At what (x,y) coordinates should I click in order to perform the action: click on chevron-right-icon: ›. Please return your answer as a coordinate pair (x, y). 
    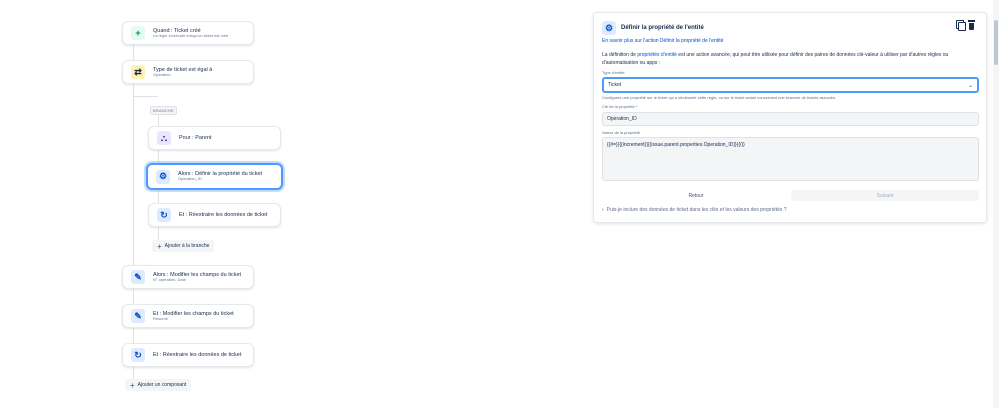
    Looking at the image, I should click on (603, 210).